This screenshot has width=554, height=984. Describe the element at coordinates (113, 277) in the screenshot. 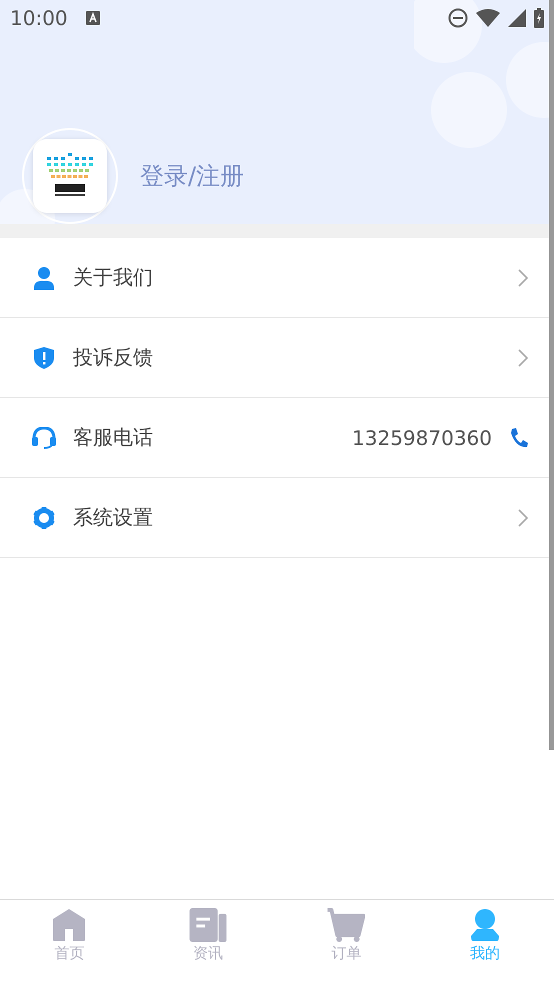

I see `menu-label: 关于我们` at that location.